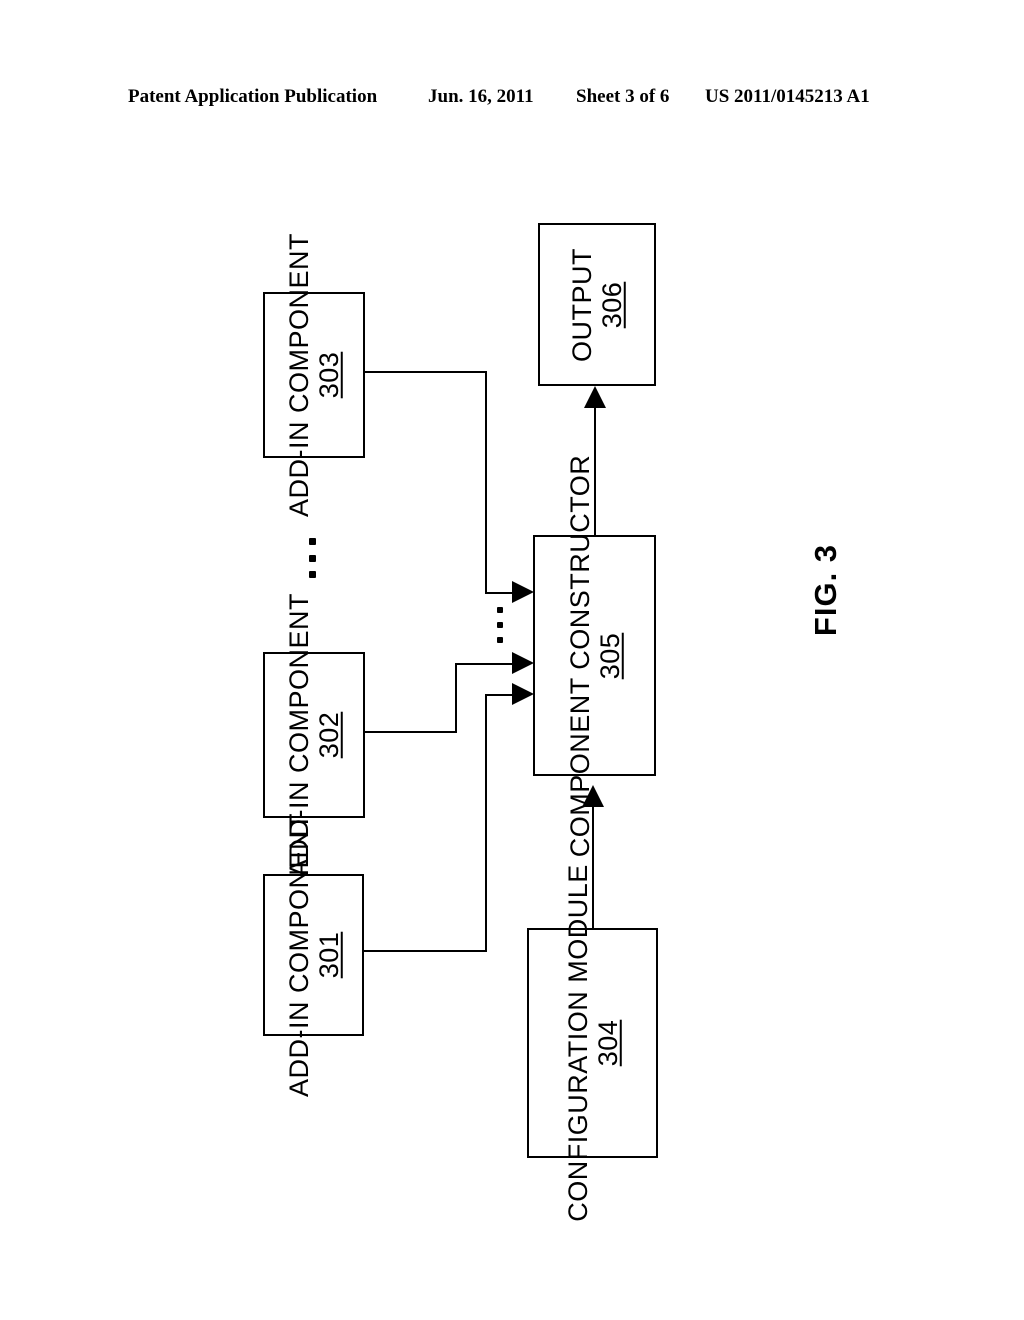 Image resolution: width=1024 pixels, height=1320 pixels. What do you see at coordinates (579, 562) in the screenshot?
I see `node-305-line2: CONSTRUCTOR` at bounding box center [579, 562].